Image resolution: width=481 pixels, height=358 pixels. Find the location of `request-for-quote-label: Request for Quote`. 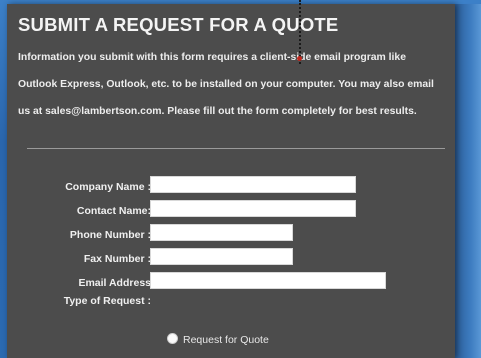

request-for-quote-label: Request for Quote is located at coordinates (226, 340).